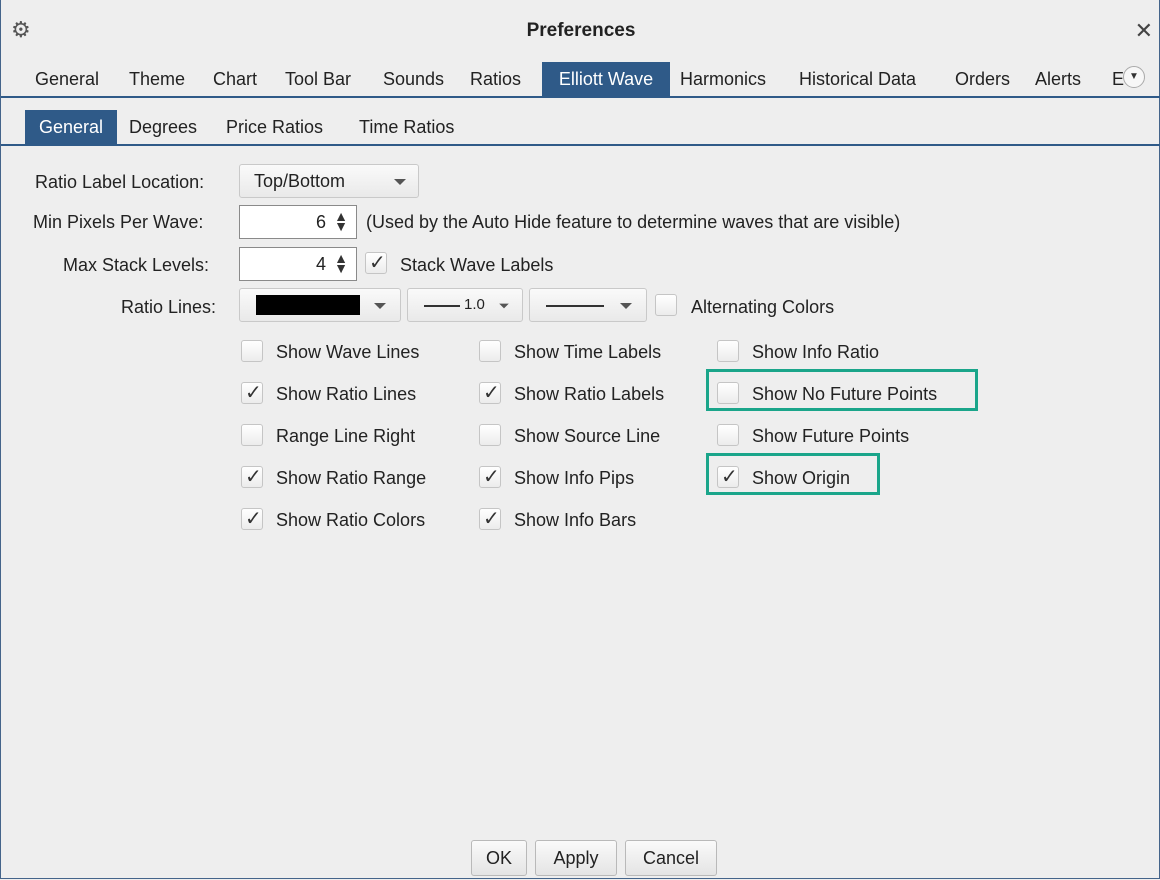 The height and width of the screenshot is (880, 1160). What do you see at coordinates (300, 181) in the screenshot?
I see `ratio-label-location-value: Top/Bottom` at bounding box center [300, 181].